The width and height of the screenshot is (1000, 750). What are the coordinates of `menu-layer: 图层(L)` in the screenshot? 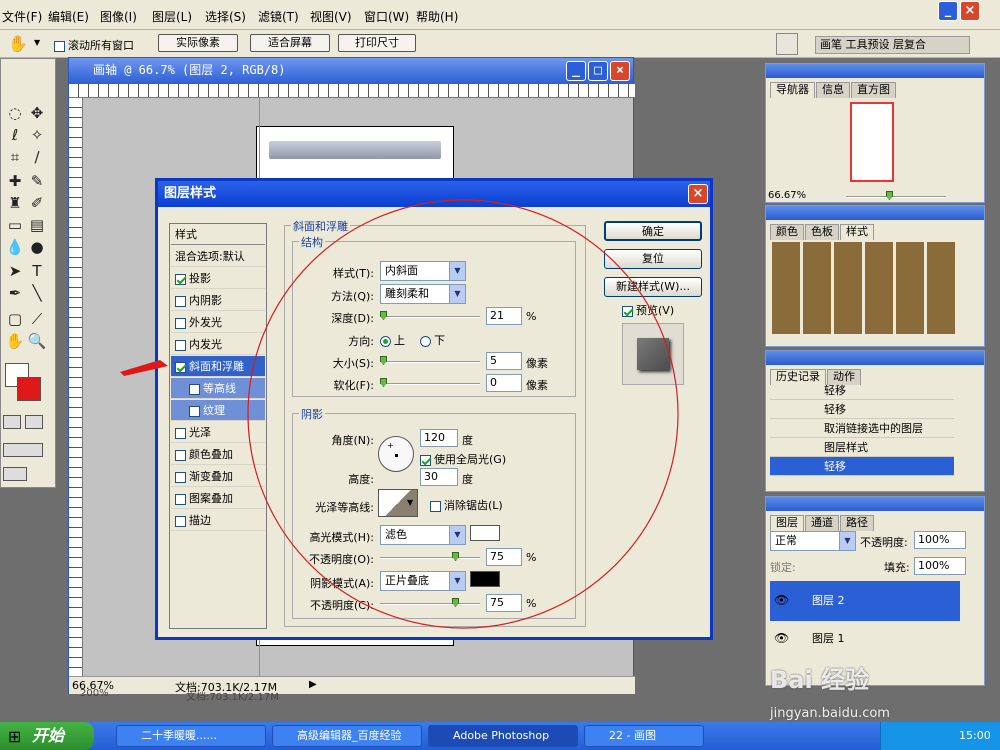 It's located at (172, 16).